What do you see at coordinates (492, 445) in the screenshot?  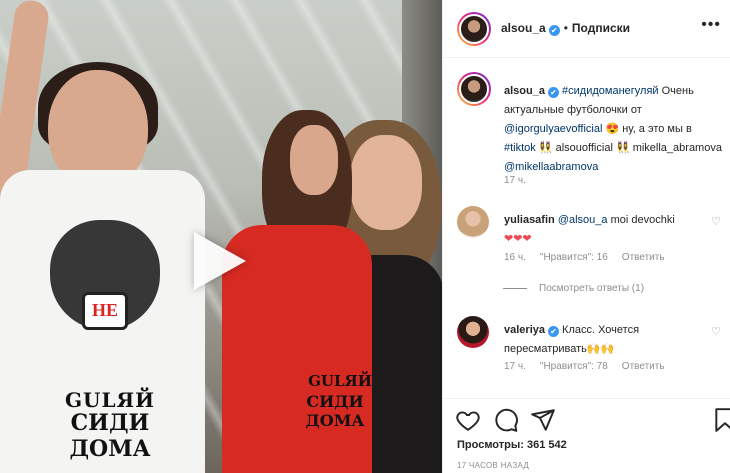 I see `views-label: Просмотры:` at bounding box center [492, 445].